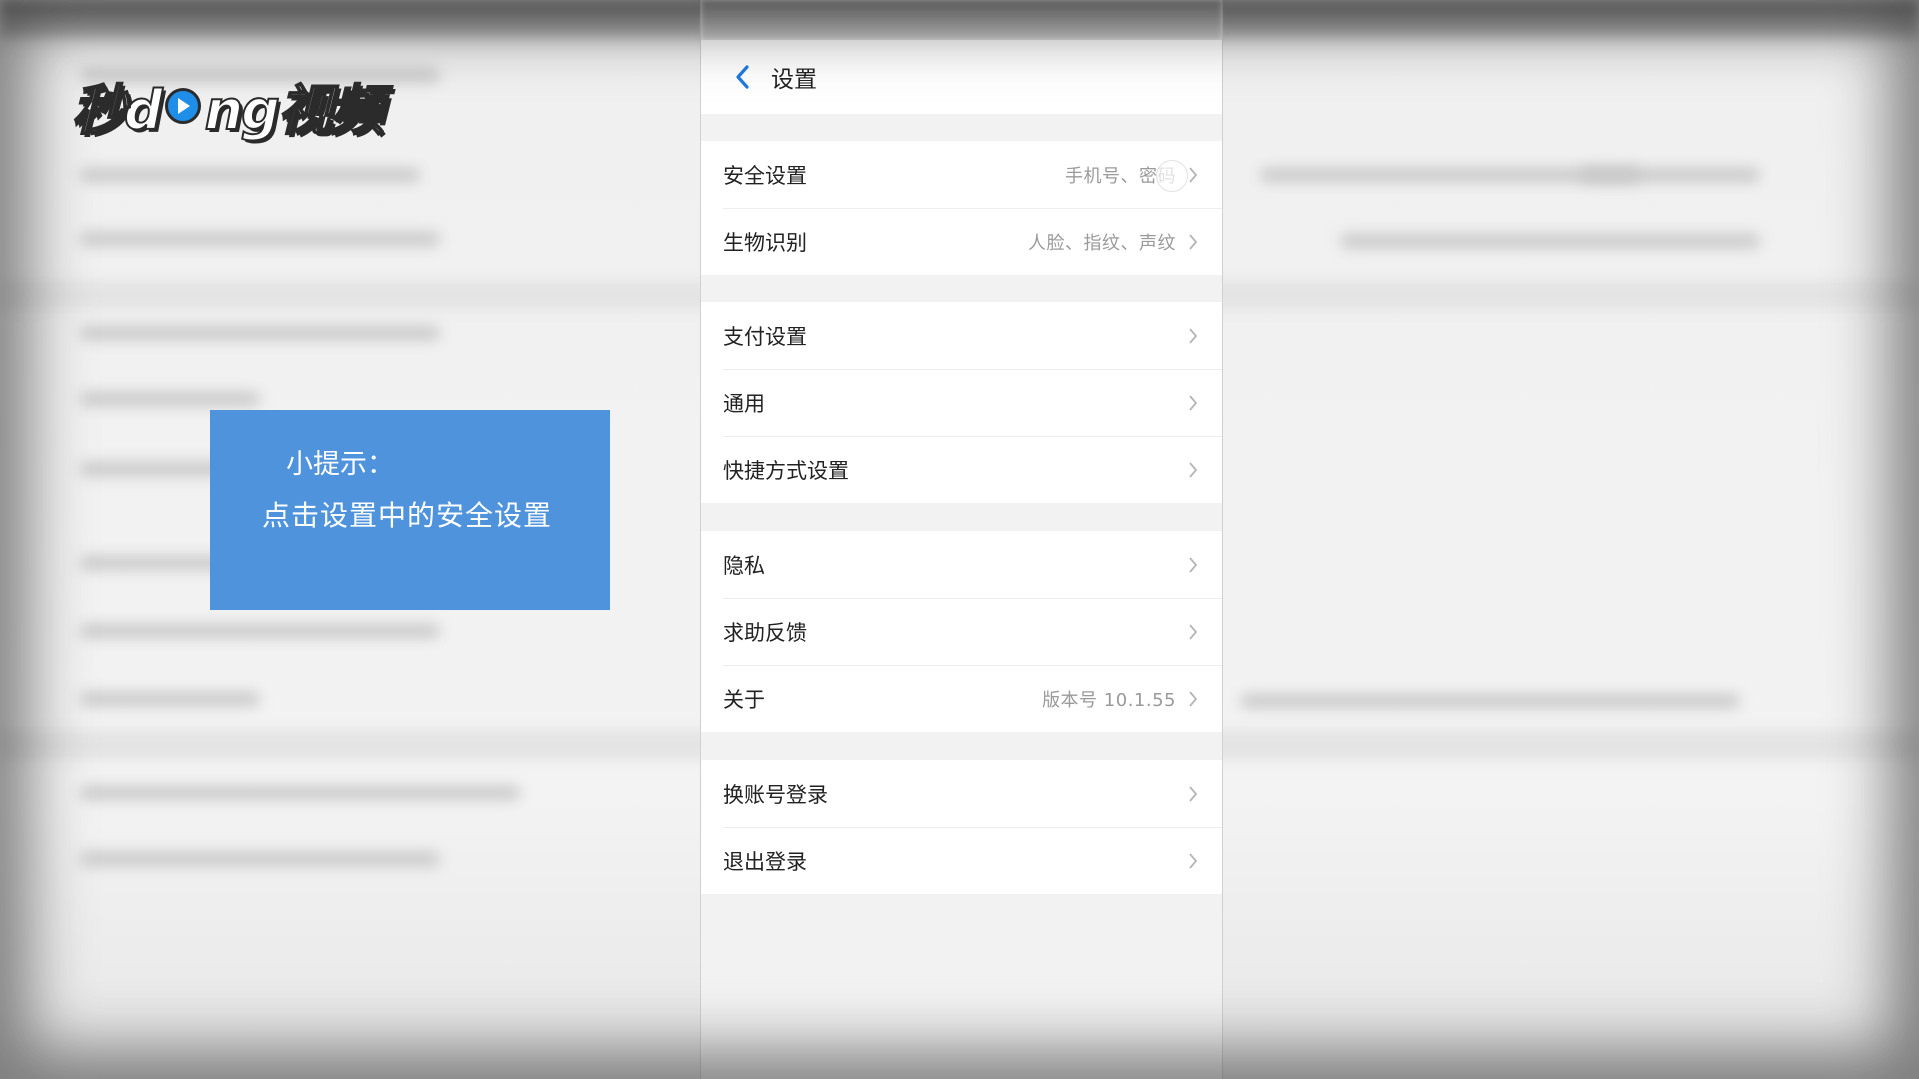  I want to click on tip-title: 小提示：, so click(340, 464).